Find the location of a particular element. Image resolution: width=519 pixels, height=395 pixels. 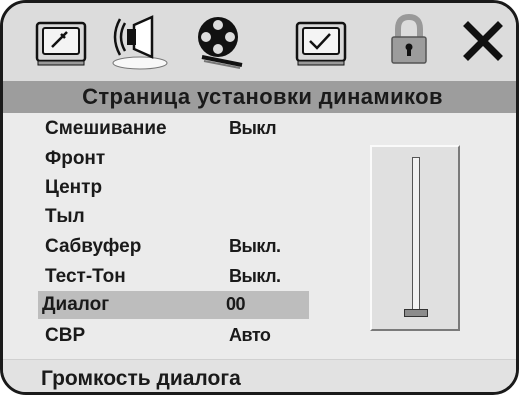

tab-preference-setup is located at coordinates (321, 41).